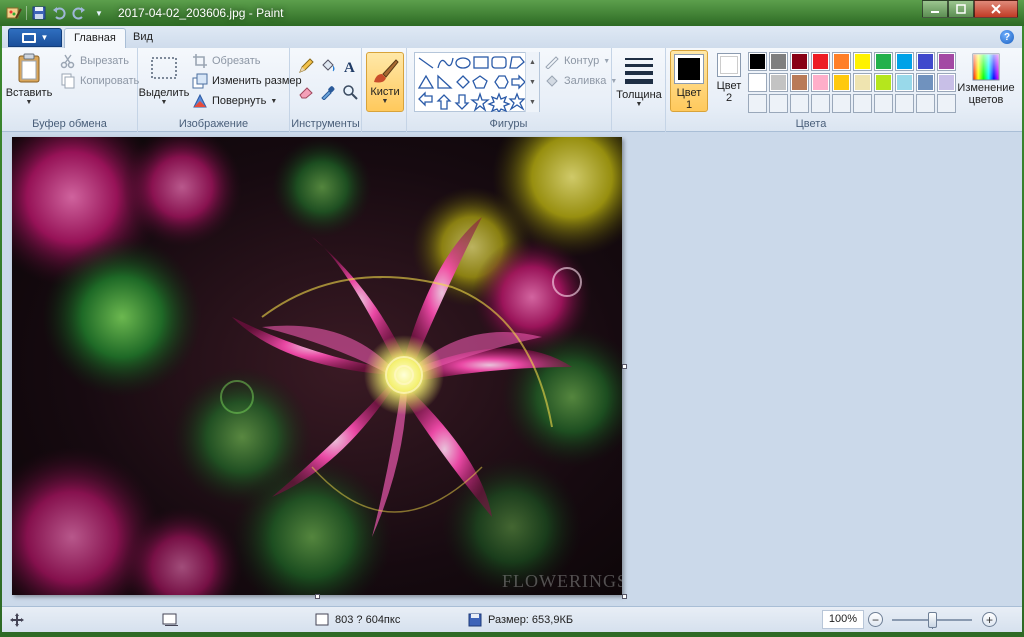 The height and width of the screenshot is (637, 1024). I want to click on image-group-label: Изображение, so click(213, 124).